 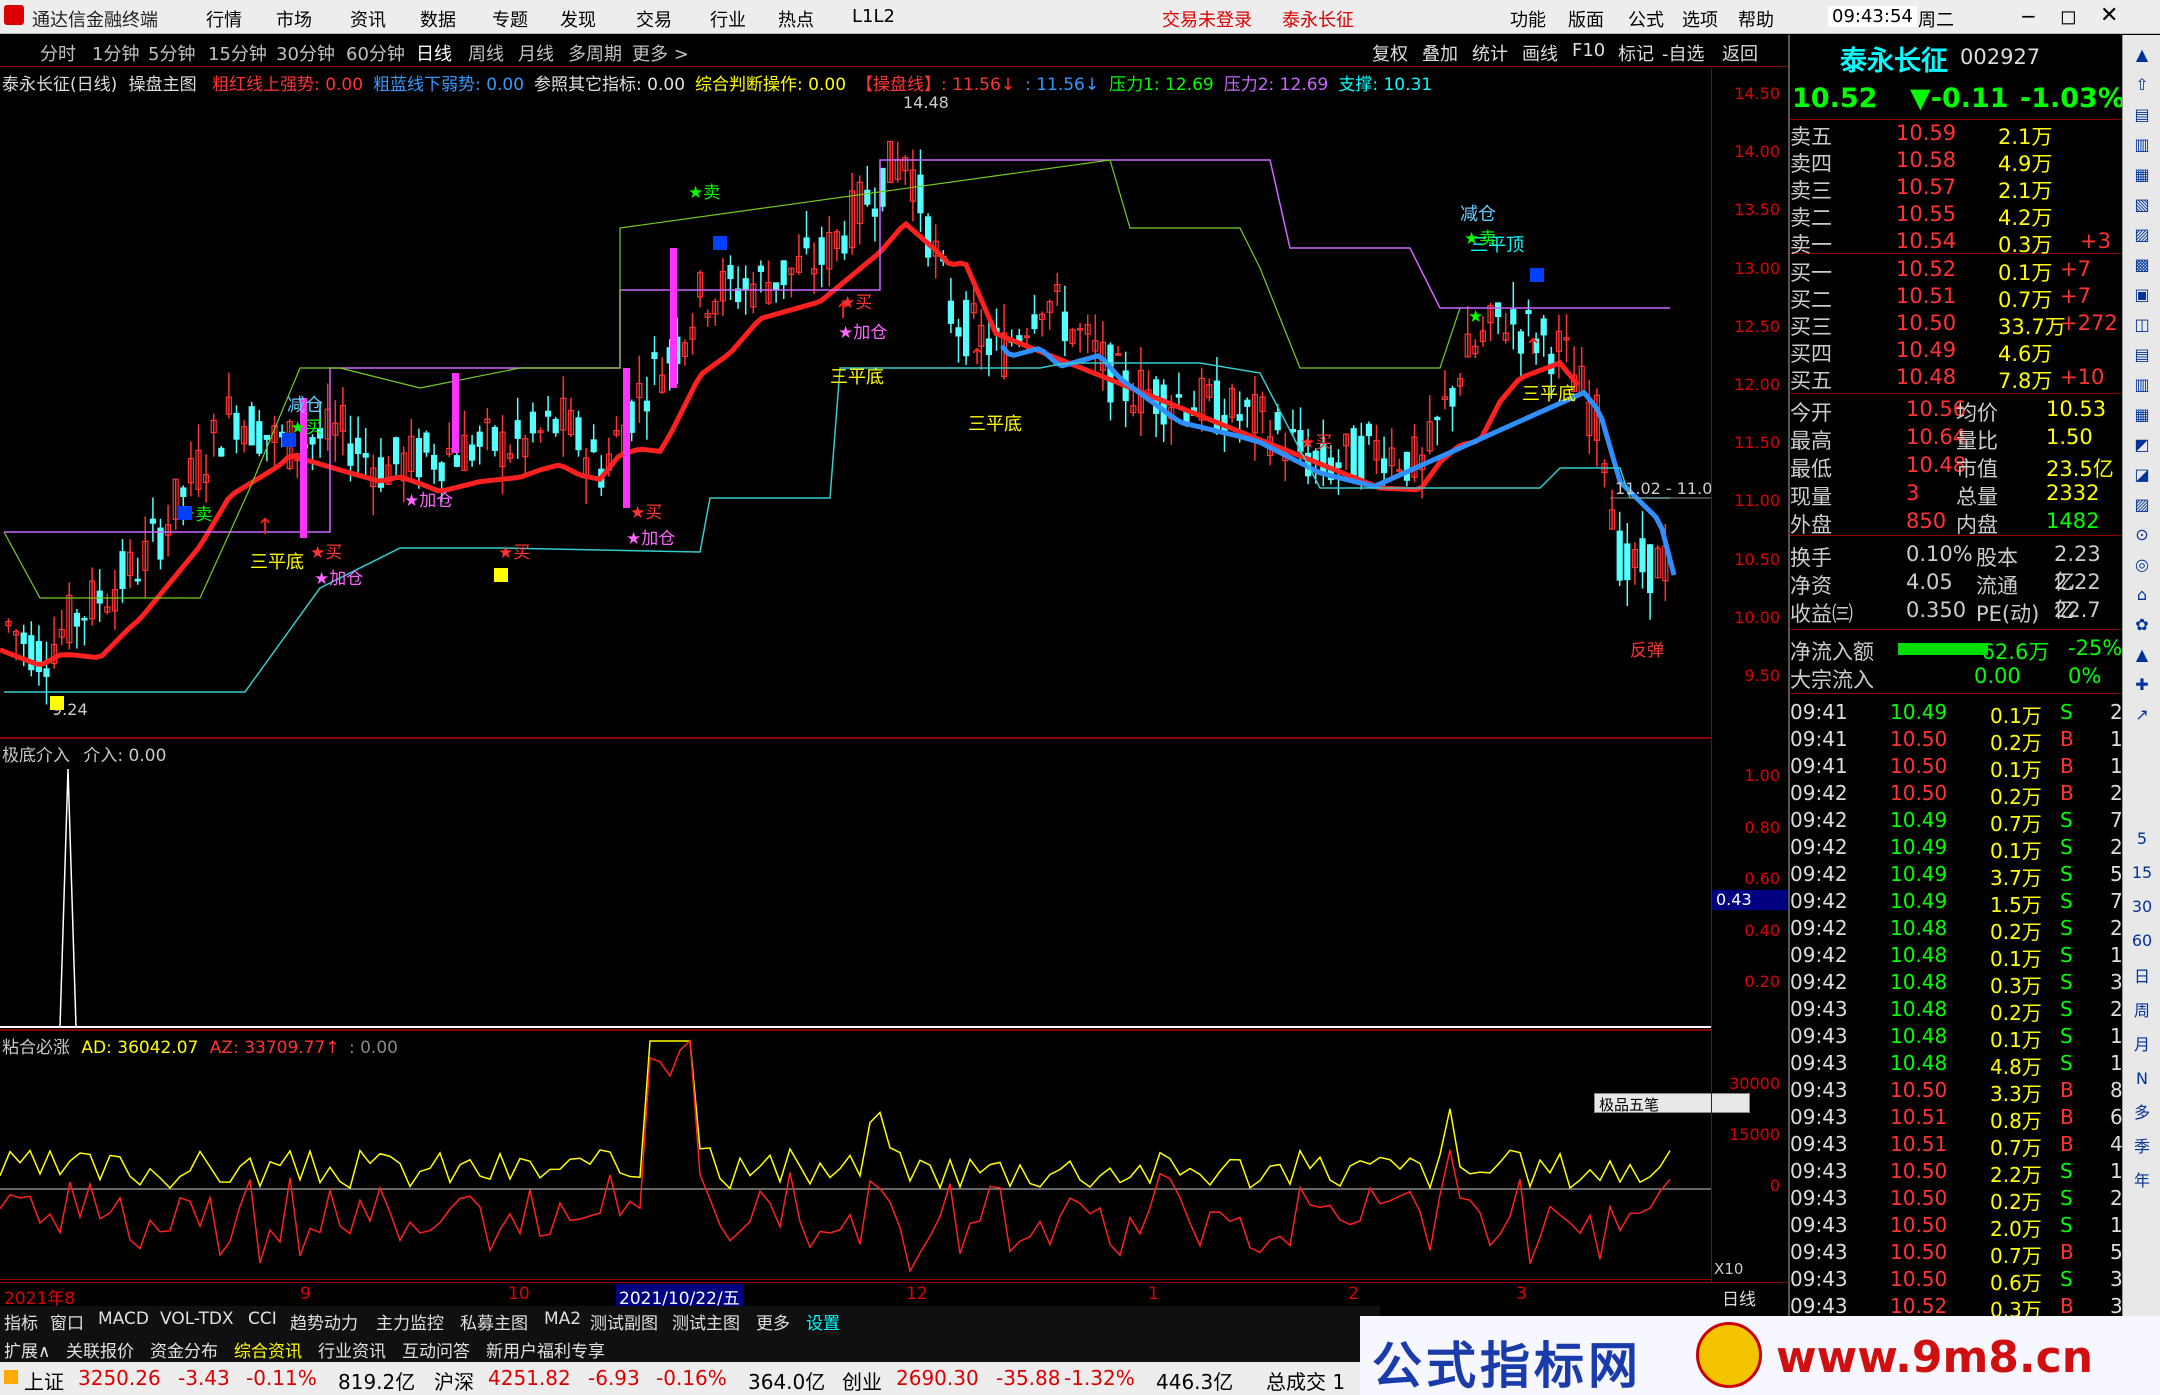 What do you see at coordinates (58, 53) in the screenshot?
I see `period-tab-0: 分时` at bounding box center [58, 53].